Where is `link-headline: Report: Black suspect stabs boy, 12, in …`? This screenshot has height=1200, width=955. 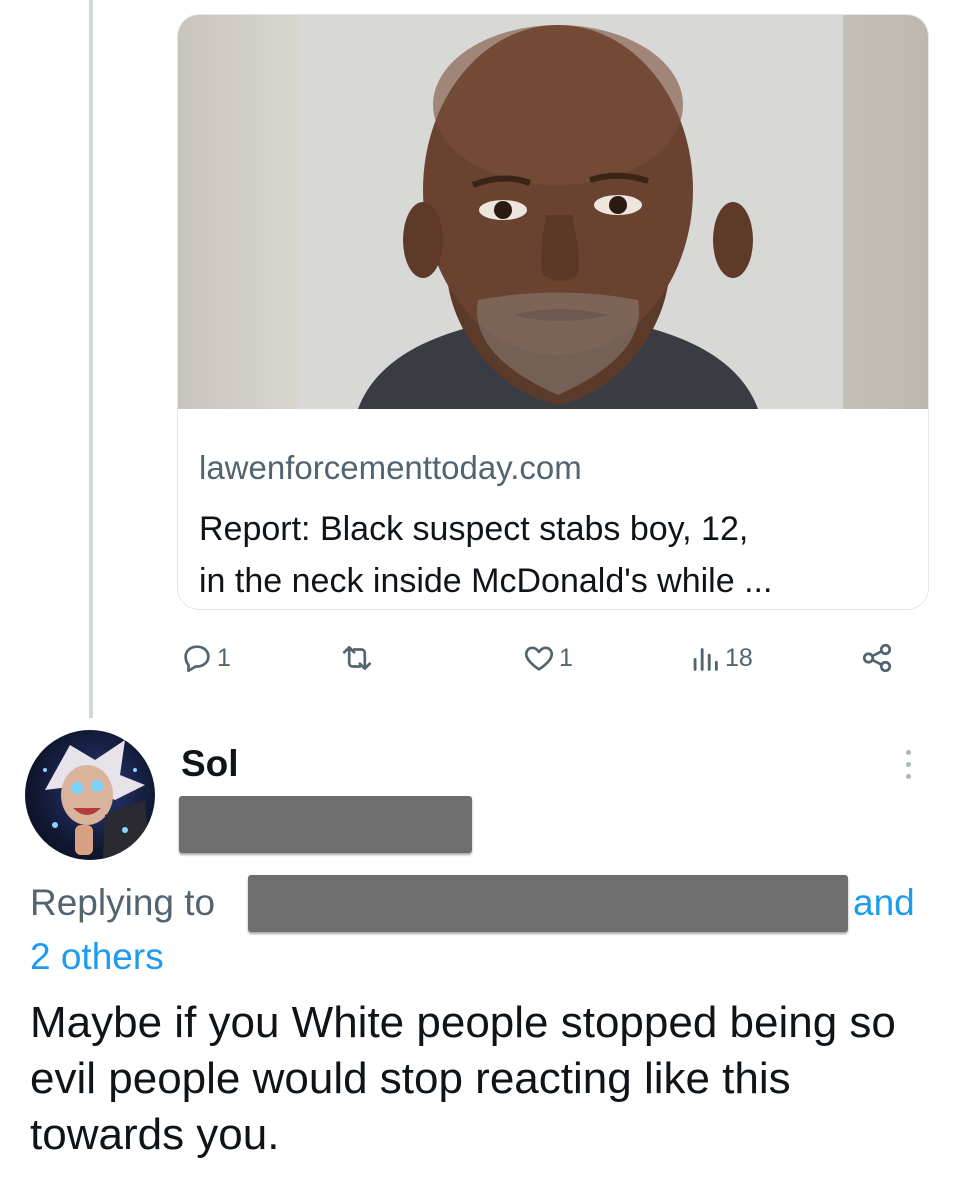
link-headline: Report: Black suspect stabs boy, 12, in … is located at coordinates (554, 555).